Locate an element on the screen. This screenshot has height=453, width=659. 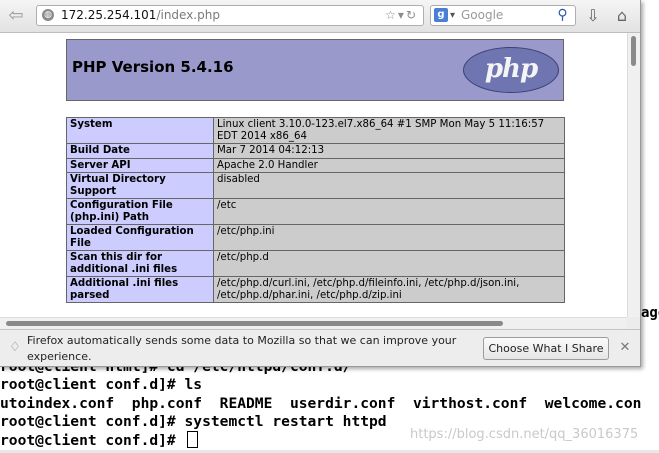
download-arrow-icon: ⇩ is located at coordinates (593, 15).